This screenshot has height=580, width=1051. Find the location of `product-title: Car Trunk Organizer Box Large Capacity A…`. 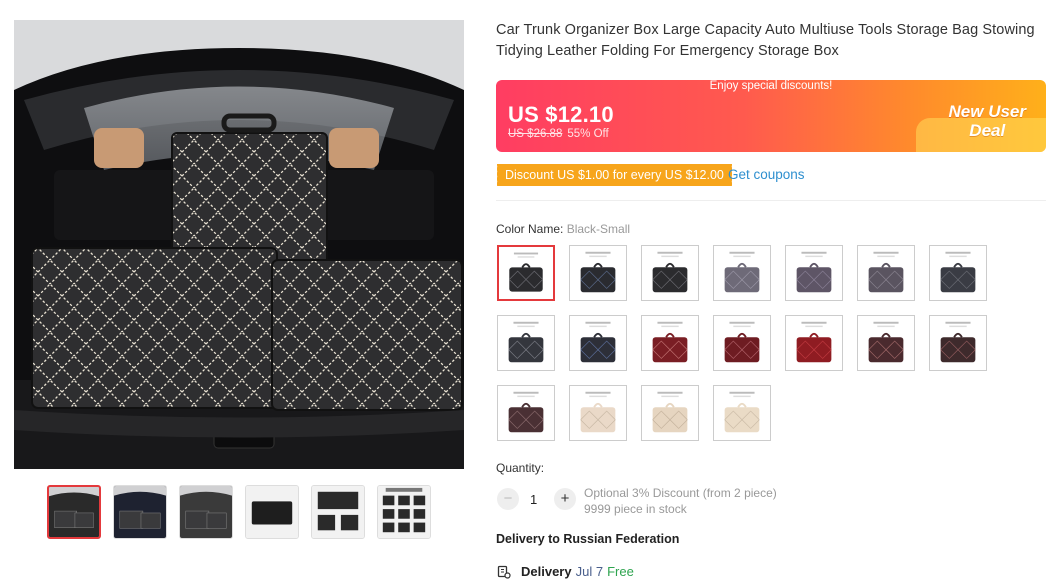

product-title: Car Trunk Organizer Box Large Capacity A… is located at coordinates (765, 40).